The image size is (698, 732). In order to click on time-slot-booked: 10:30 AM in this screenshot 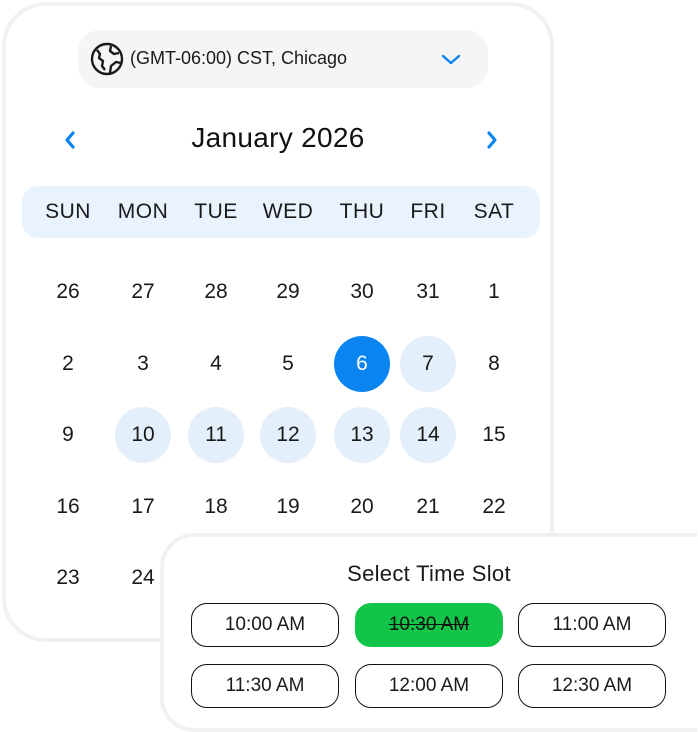, I will do `click(429, 625)`.